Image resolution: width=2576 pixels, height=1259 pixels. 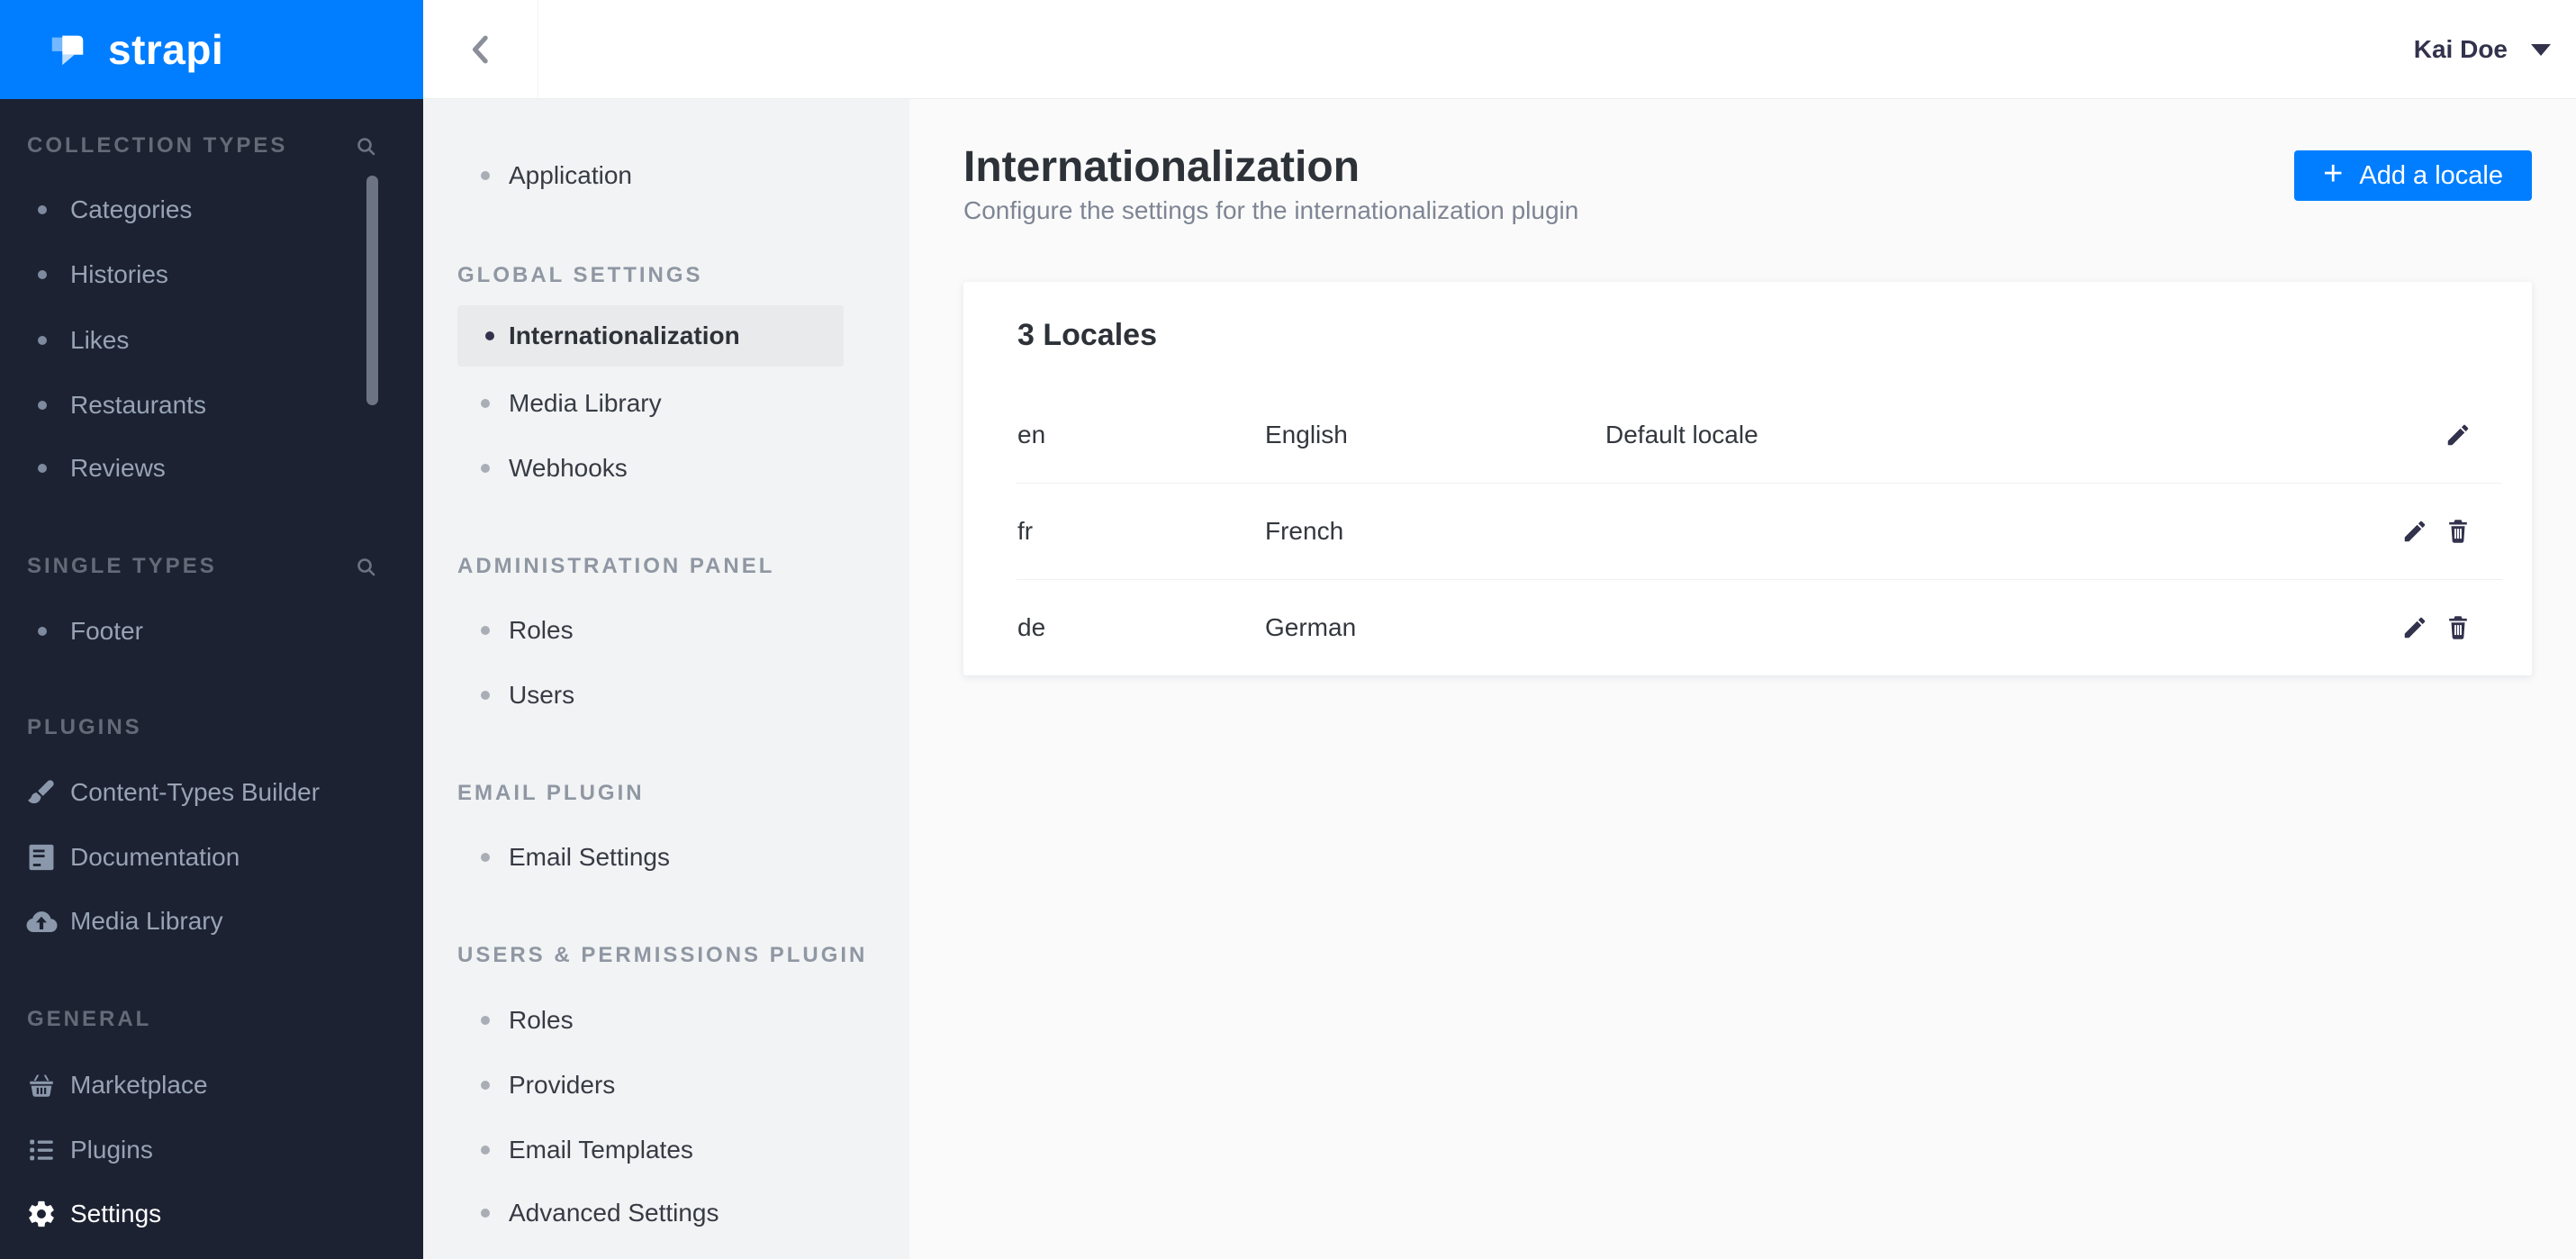 What do you see at coordinates (211, 274) in the screenshot?
I see `sidebar-item-histories: Histories` at bounding box center [211, 274].